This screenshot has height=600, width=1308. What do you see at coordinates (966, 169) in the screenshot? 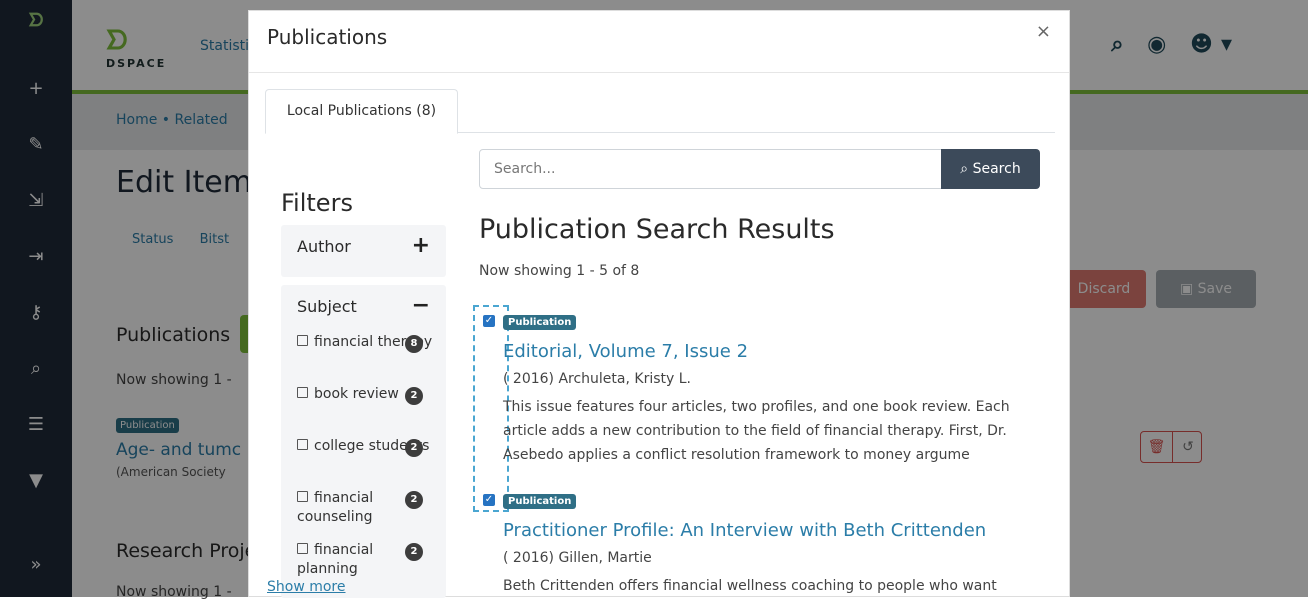
I see `search-icon: ⌕` at bounding box center [966, 169].